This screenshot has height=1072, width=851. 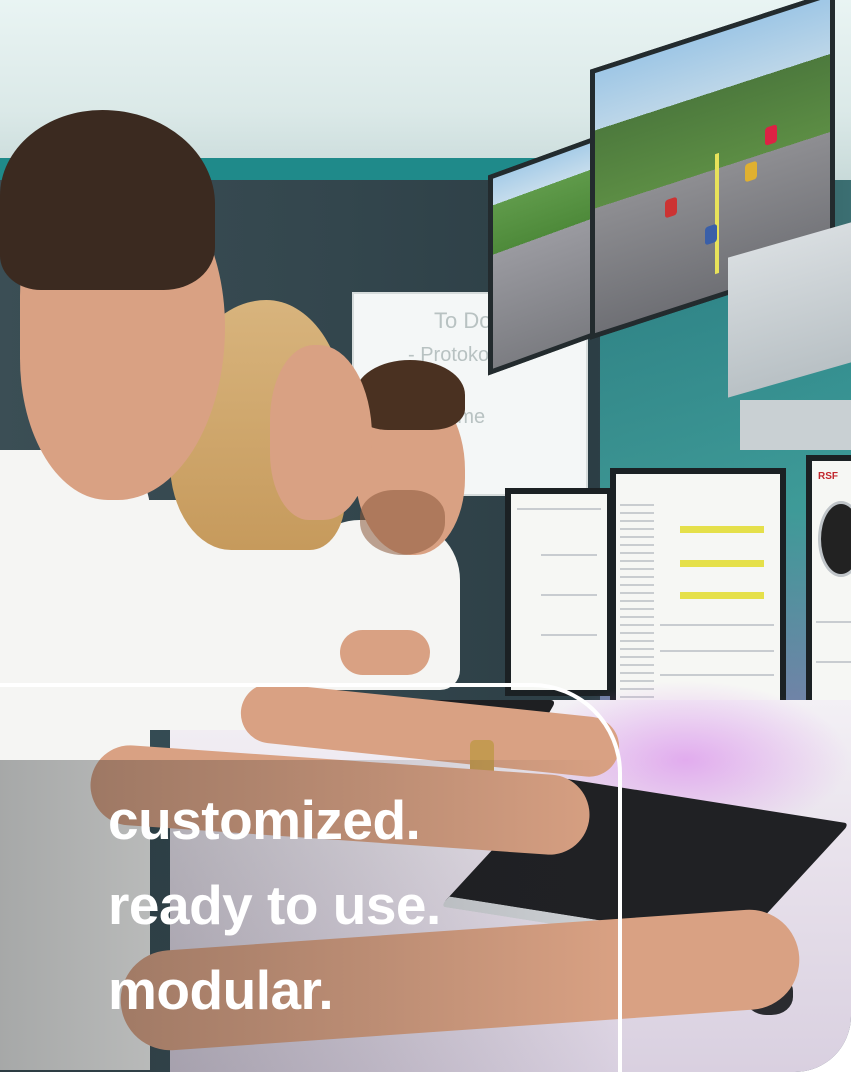 I want to click on person-right-hair, so click(x=410, y=395).